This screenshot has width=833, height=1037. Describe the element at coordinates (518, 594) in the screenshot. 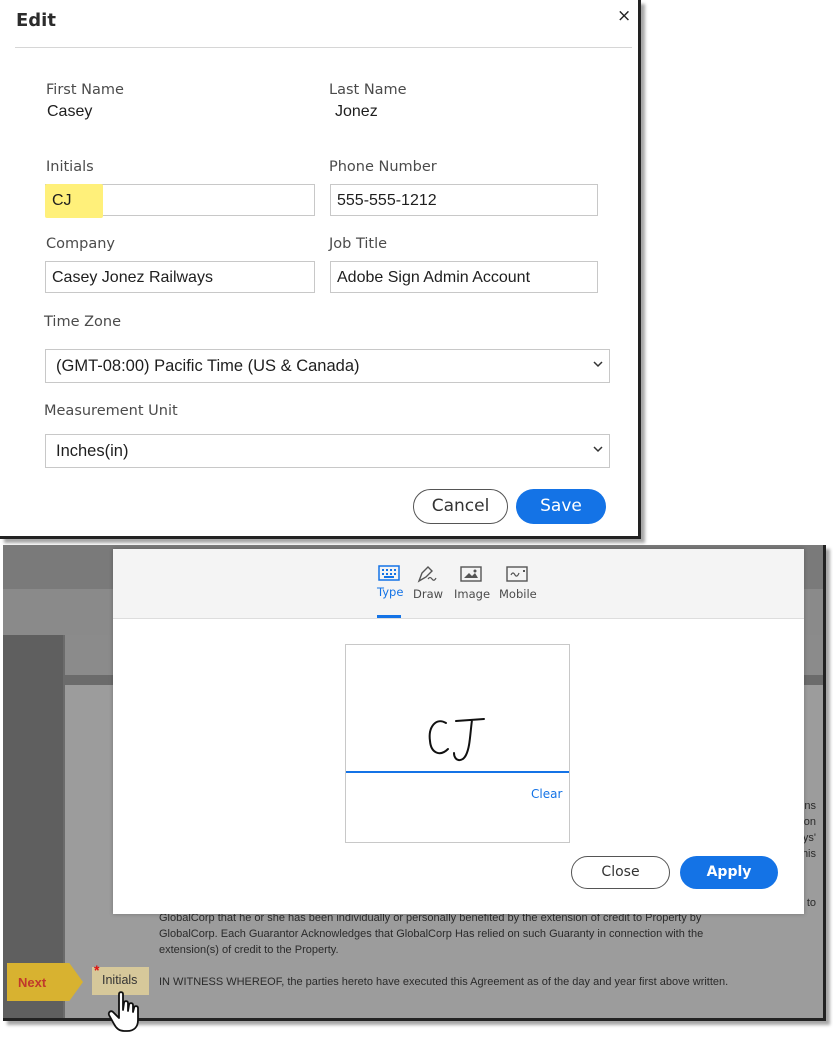

I see `tab-mobile-label: Mobile` at that location.